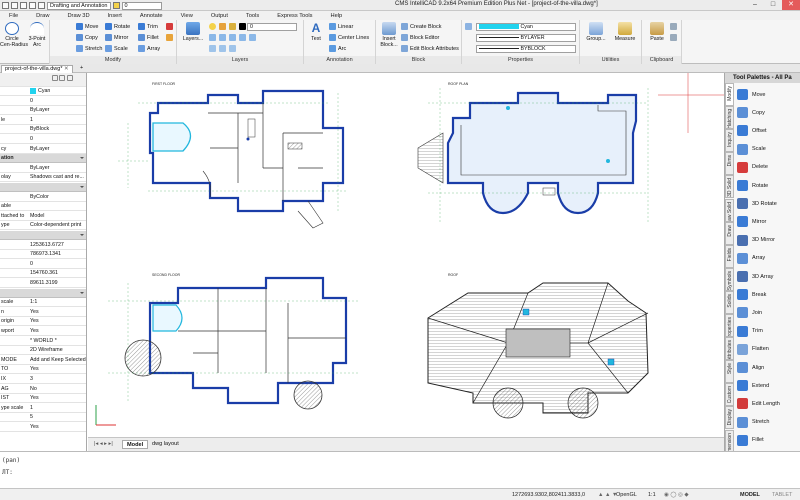  What do you see at coordinates (43, 245) in the screenshot?
I see `property-row: 1253613.6727` at bounding box center [43, 245].